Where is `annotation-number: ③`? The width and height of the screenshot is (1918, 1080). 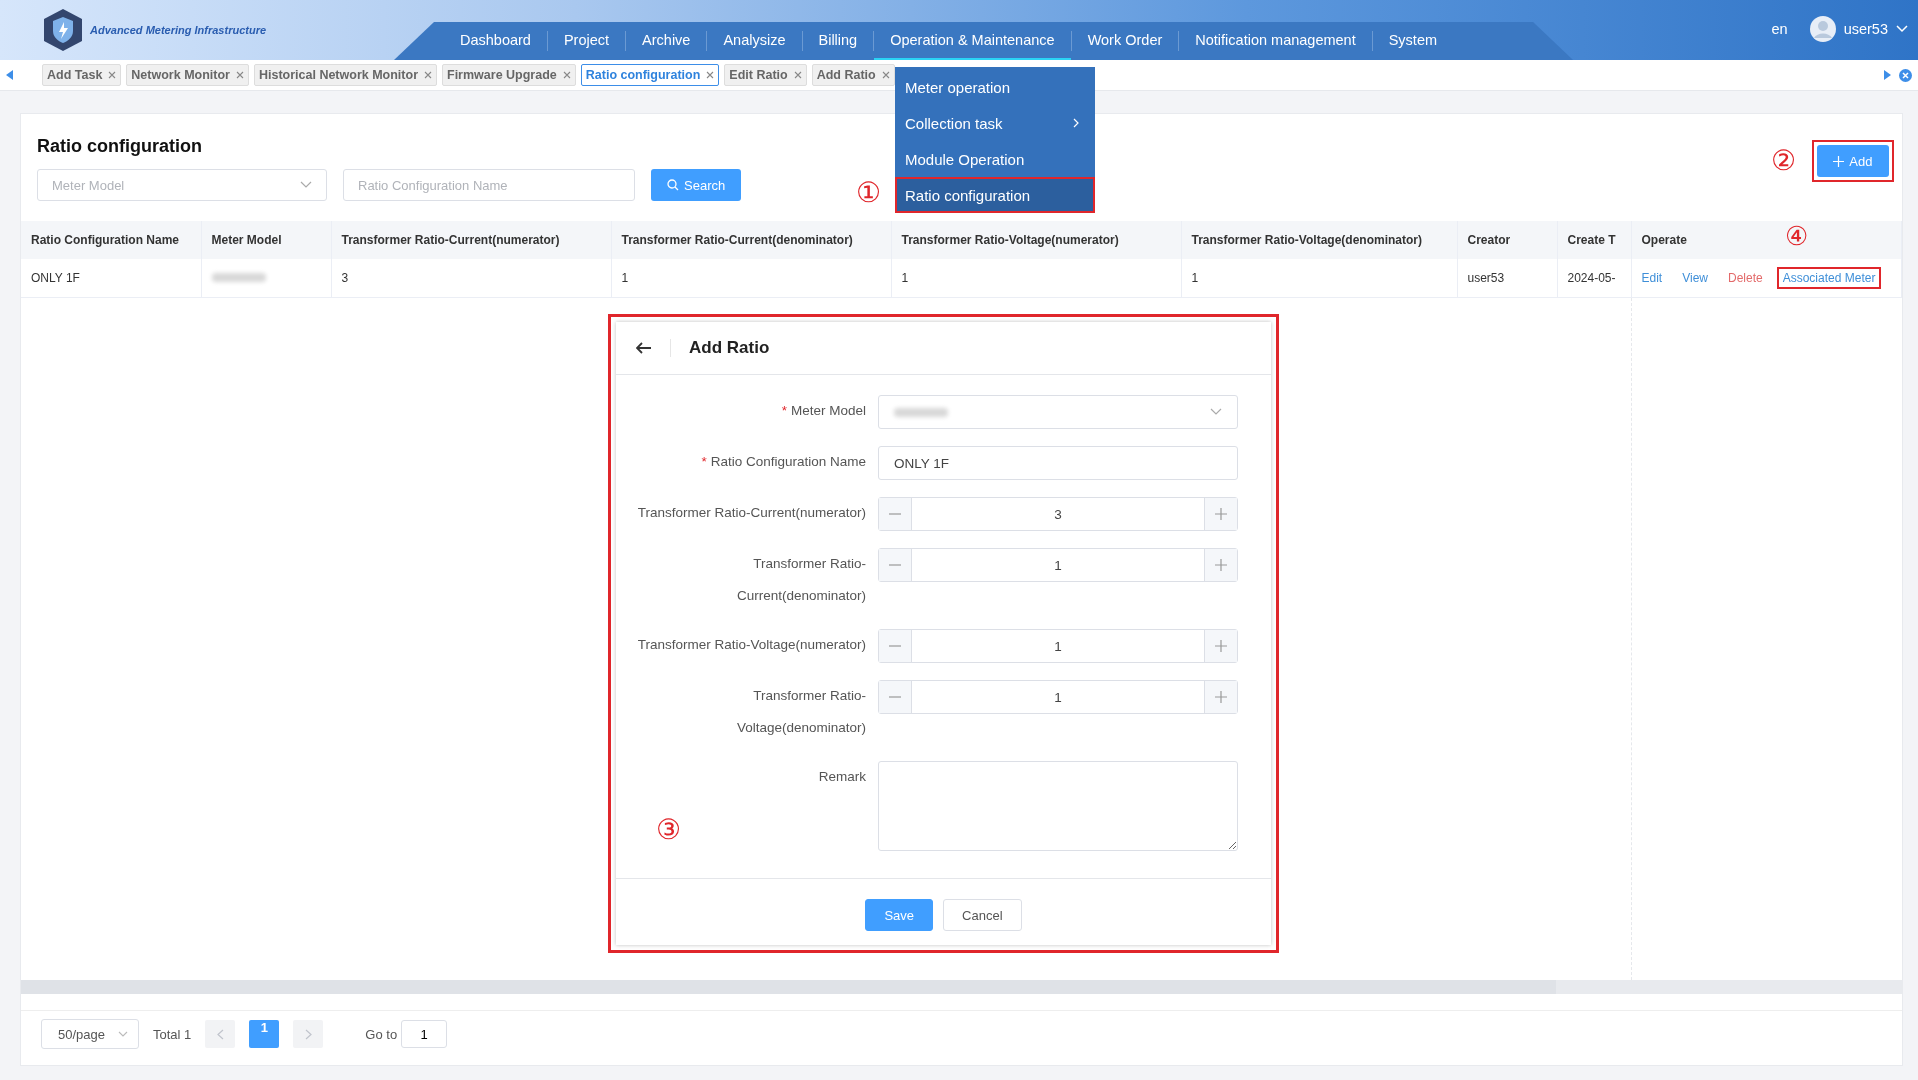 annotation-number: ③ is located at coordinates (668, 830).